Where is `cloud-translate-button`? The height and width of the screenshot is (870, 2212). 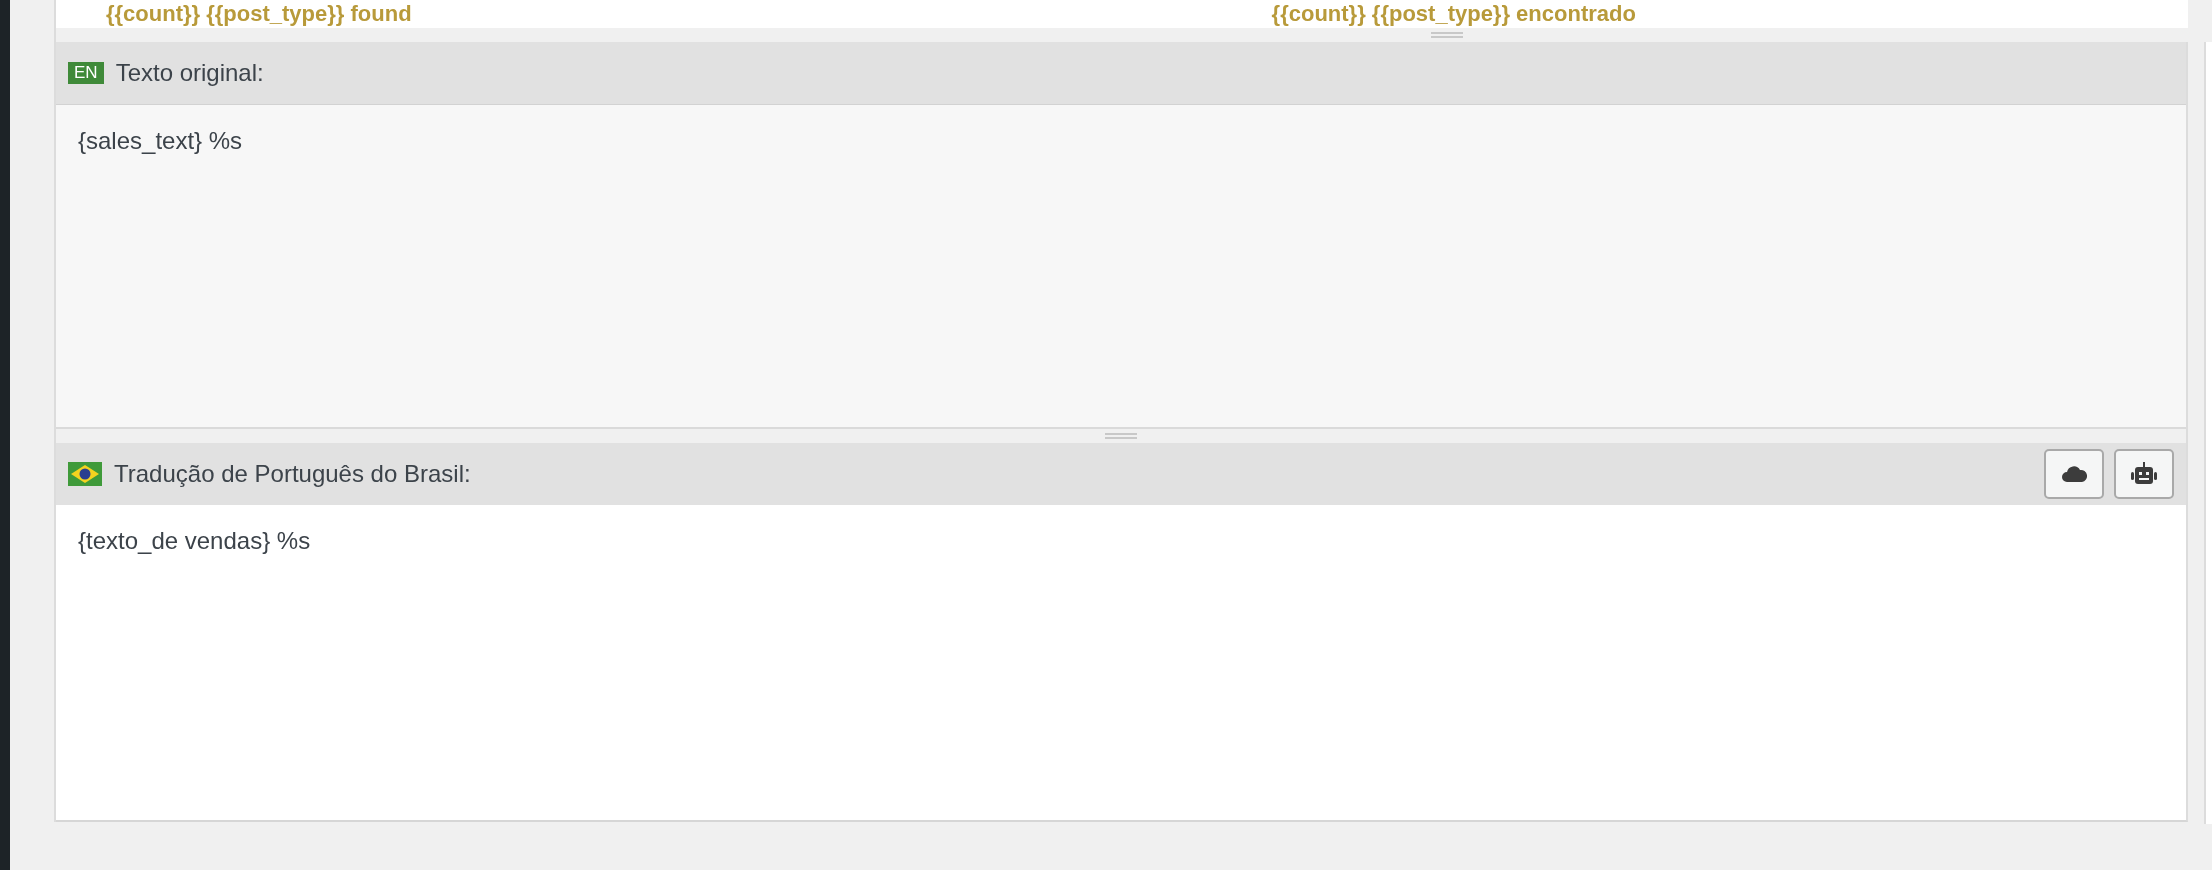 cloud-translate-button is located at coordinates (2074, 474).